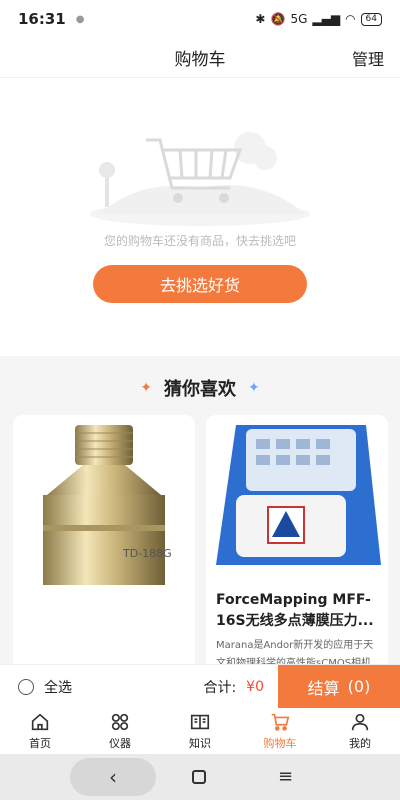  I want to click on svg-text: TD-188G, so click(147, 553).